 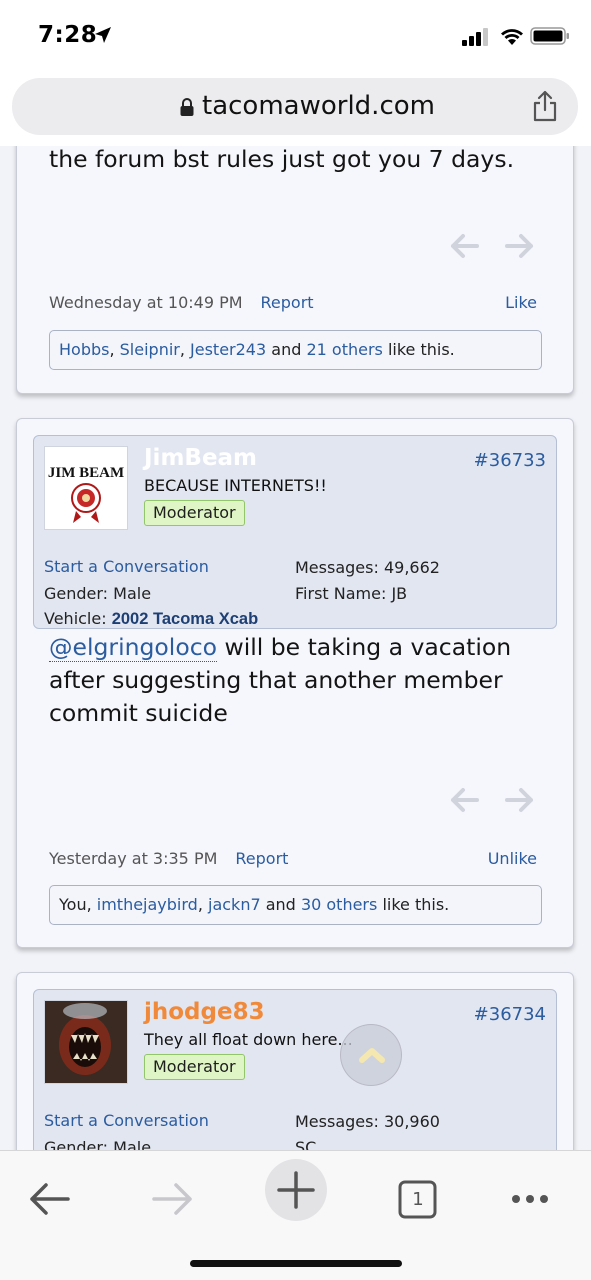 I want to click on plus-icon, so click(x=296, y=1190).